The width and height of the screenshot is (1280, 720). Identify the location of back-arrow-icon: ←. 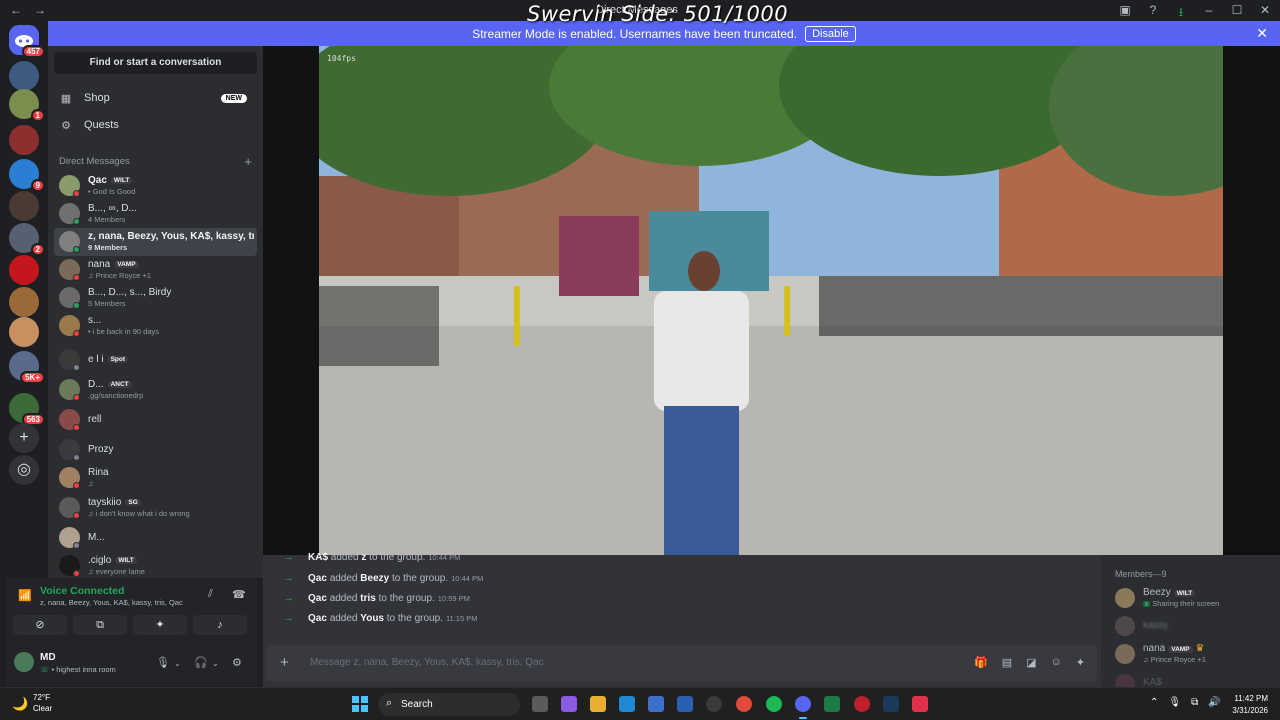
(16, 10).